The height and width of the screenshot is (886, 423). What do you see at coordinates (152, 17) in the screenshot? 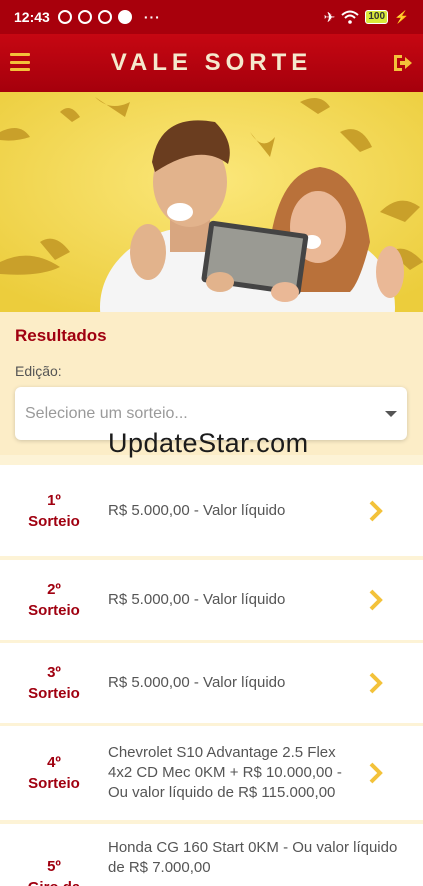
I see `more-notifications-icon: ···` at bounding box center [152, 17].